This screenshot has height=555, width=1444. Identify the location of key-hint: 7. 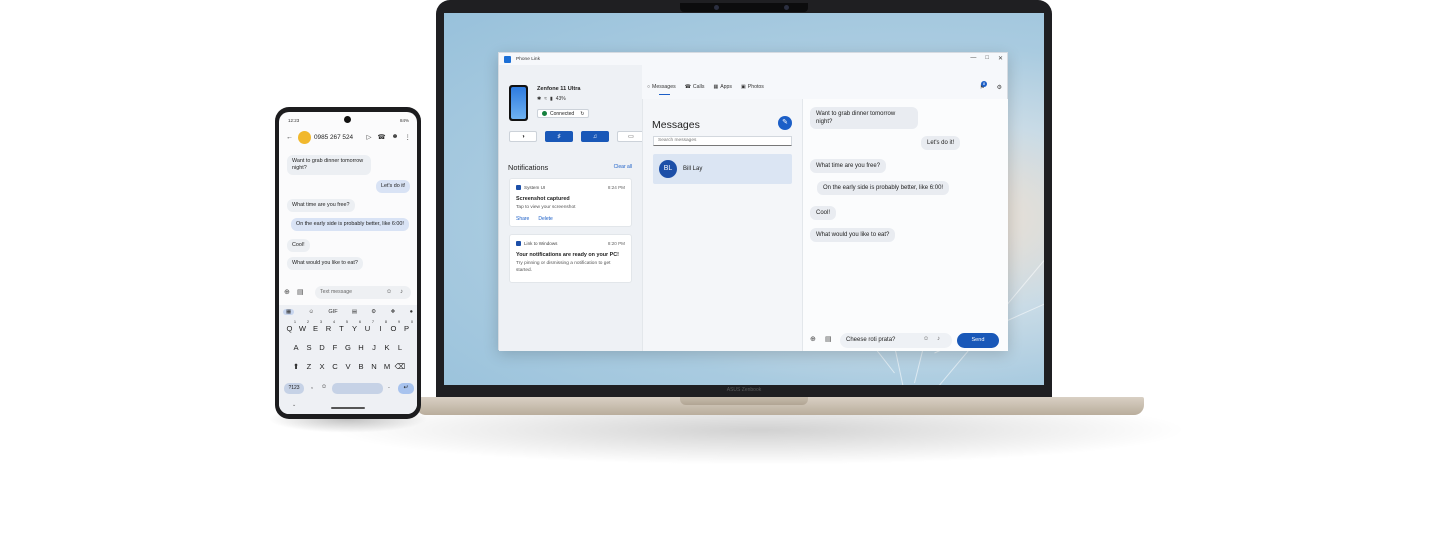
(373, 322).